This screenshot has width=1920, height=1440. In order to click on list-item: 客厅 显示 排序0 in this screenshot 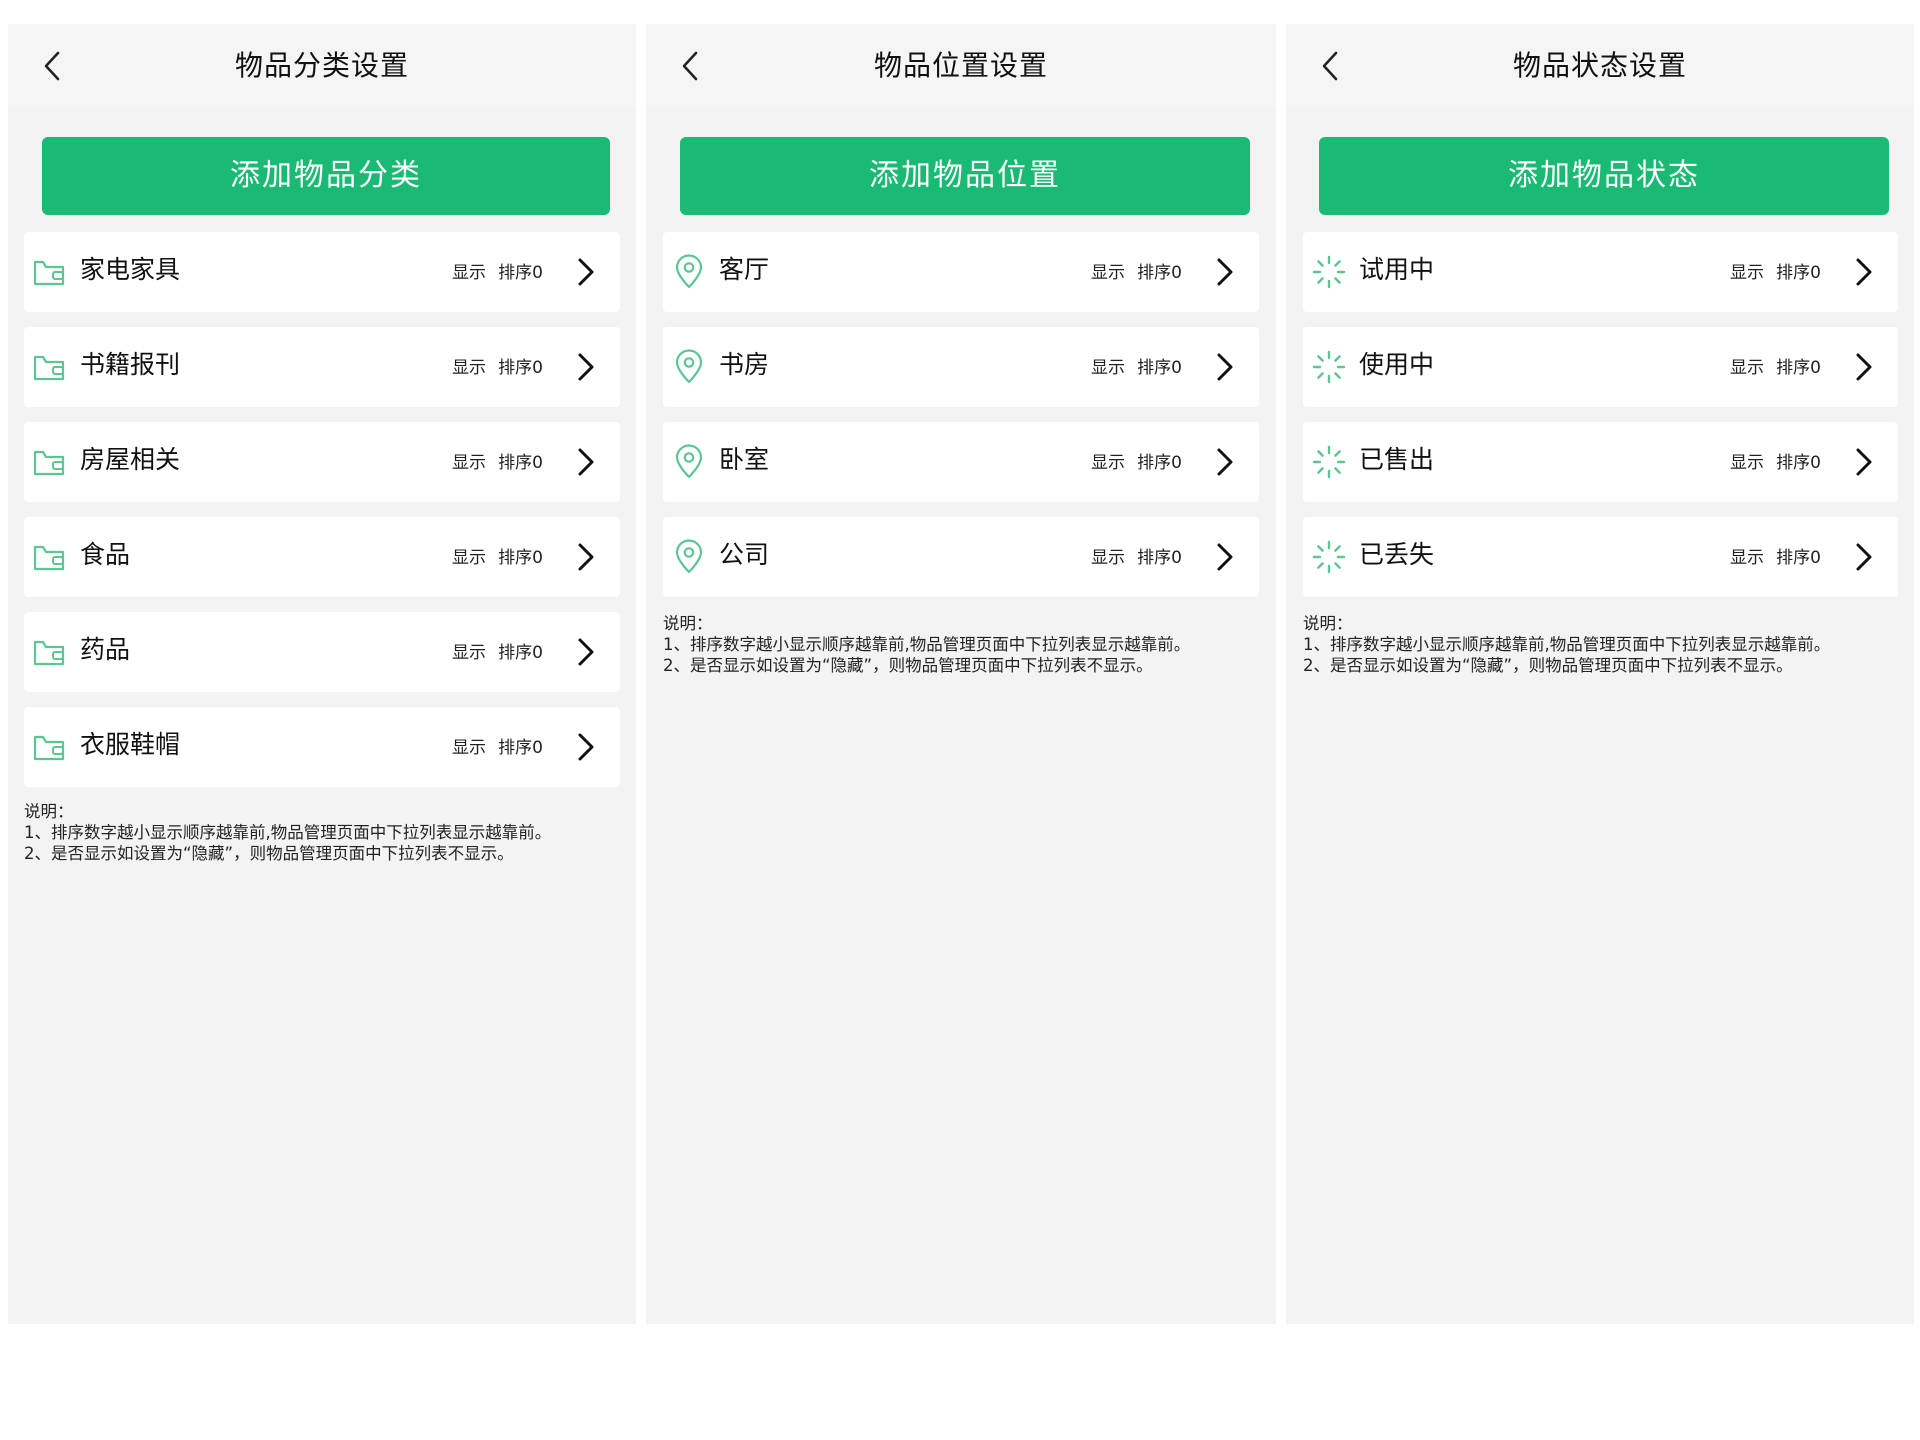, I will do `click(961, 272)`.